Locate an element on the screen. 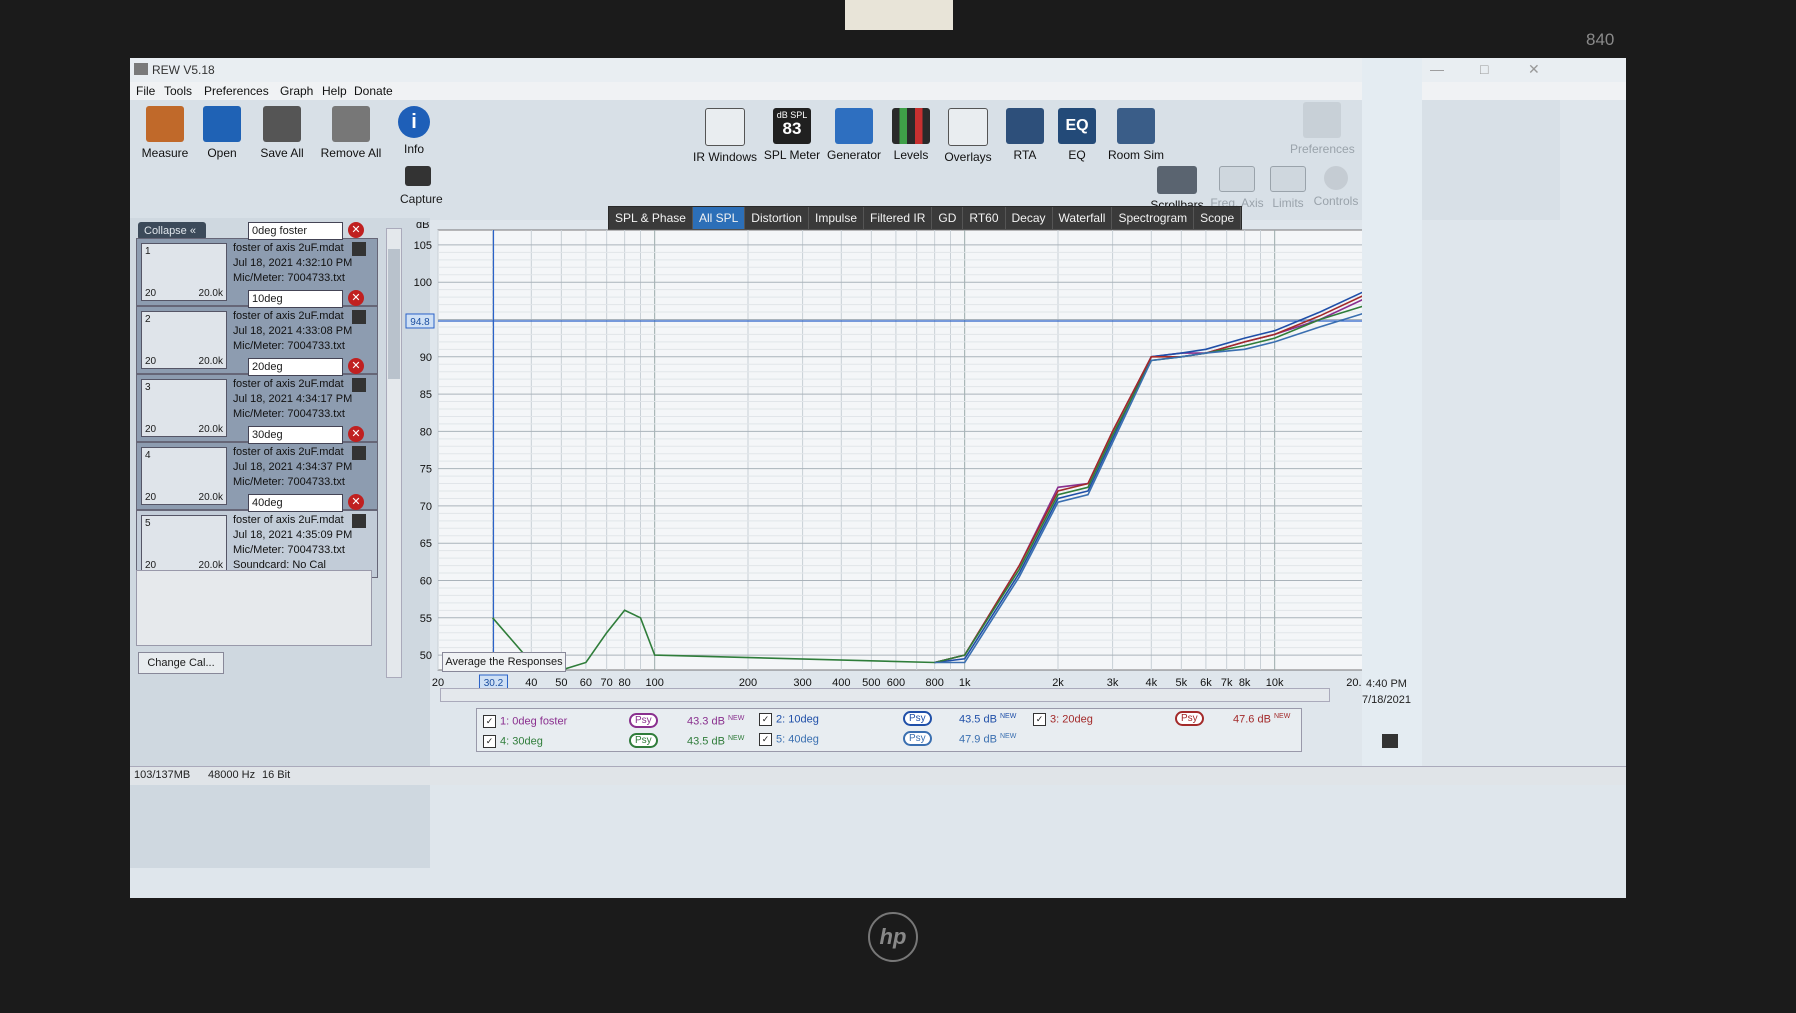 This screenshot has height=1013, width=1796. menu-tools: Tools is located at coordinates (178, 91).